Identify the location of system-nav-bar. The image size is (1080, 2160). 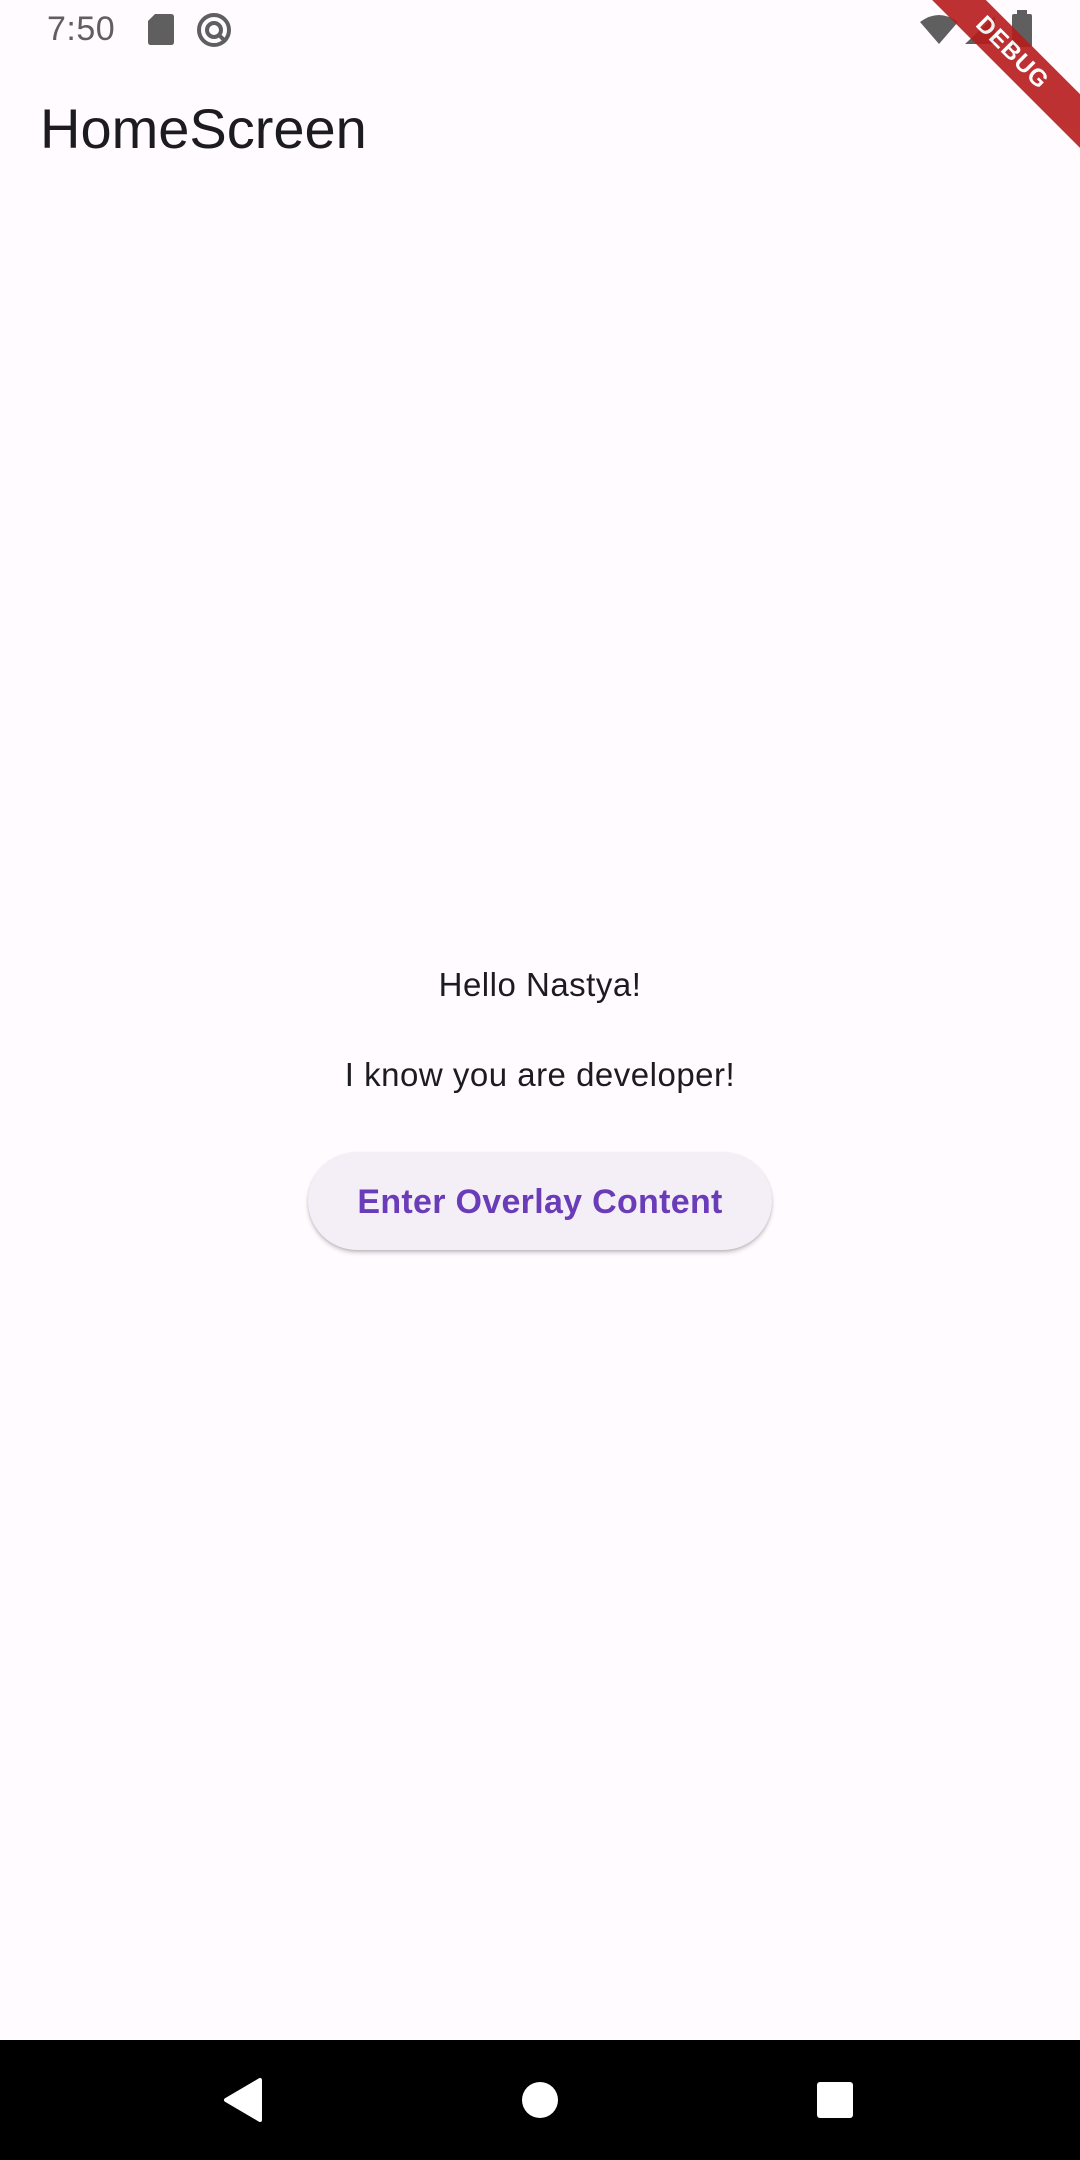
(540, 2100).